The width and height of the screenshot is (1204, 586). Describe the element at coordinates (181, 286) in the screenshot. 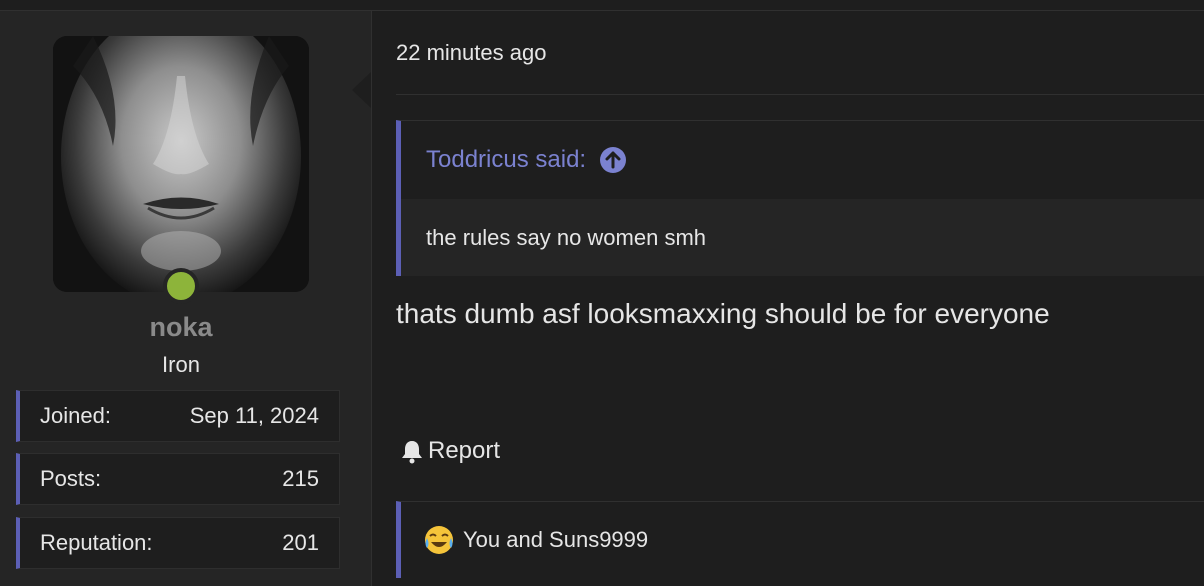

I see `online-status-indicator` at that location.